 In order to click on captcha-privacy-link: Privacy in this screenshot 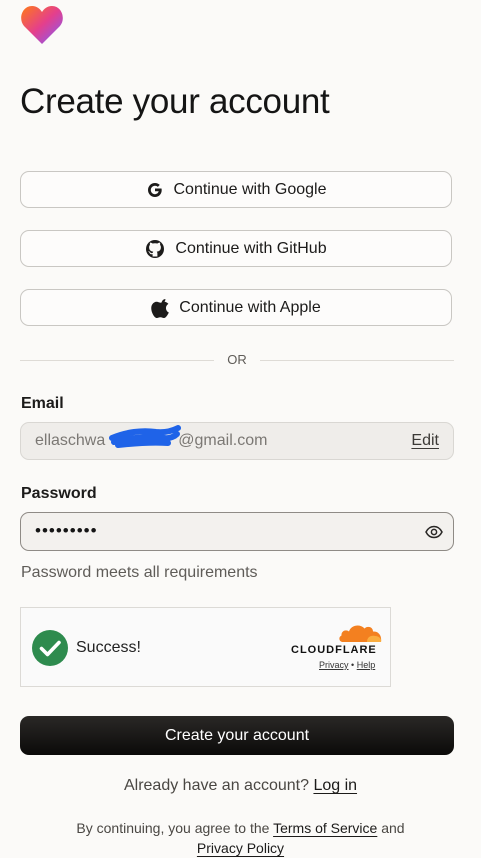, I will do `click(334, 665)`.